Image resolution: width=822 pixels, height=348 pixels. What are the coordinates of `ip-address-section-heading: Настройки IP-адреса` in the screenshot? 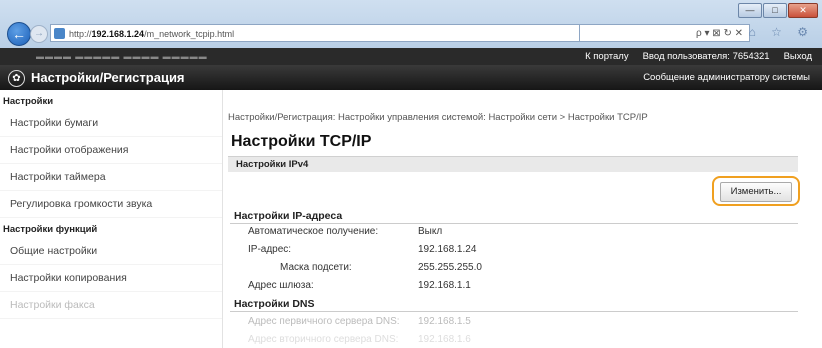 It's located at (288, 216).